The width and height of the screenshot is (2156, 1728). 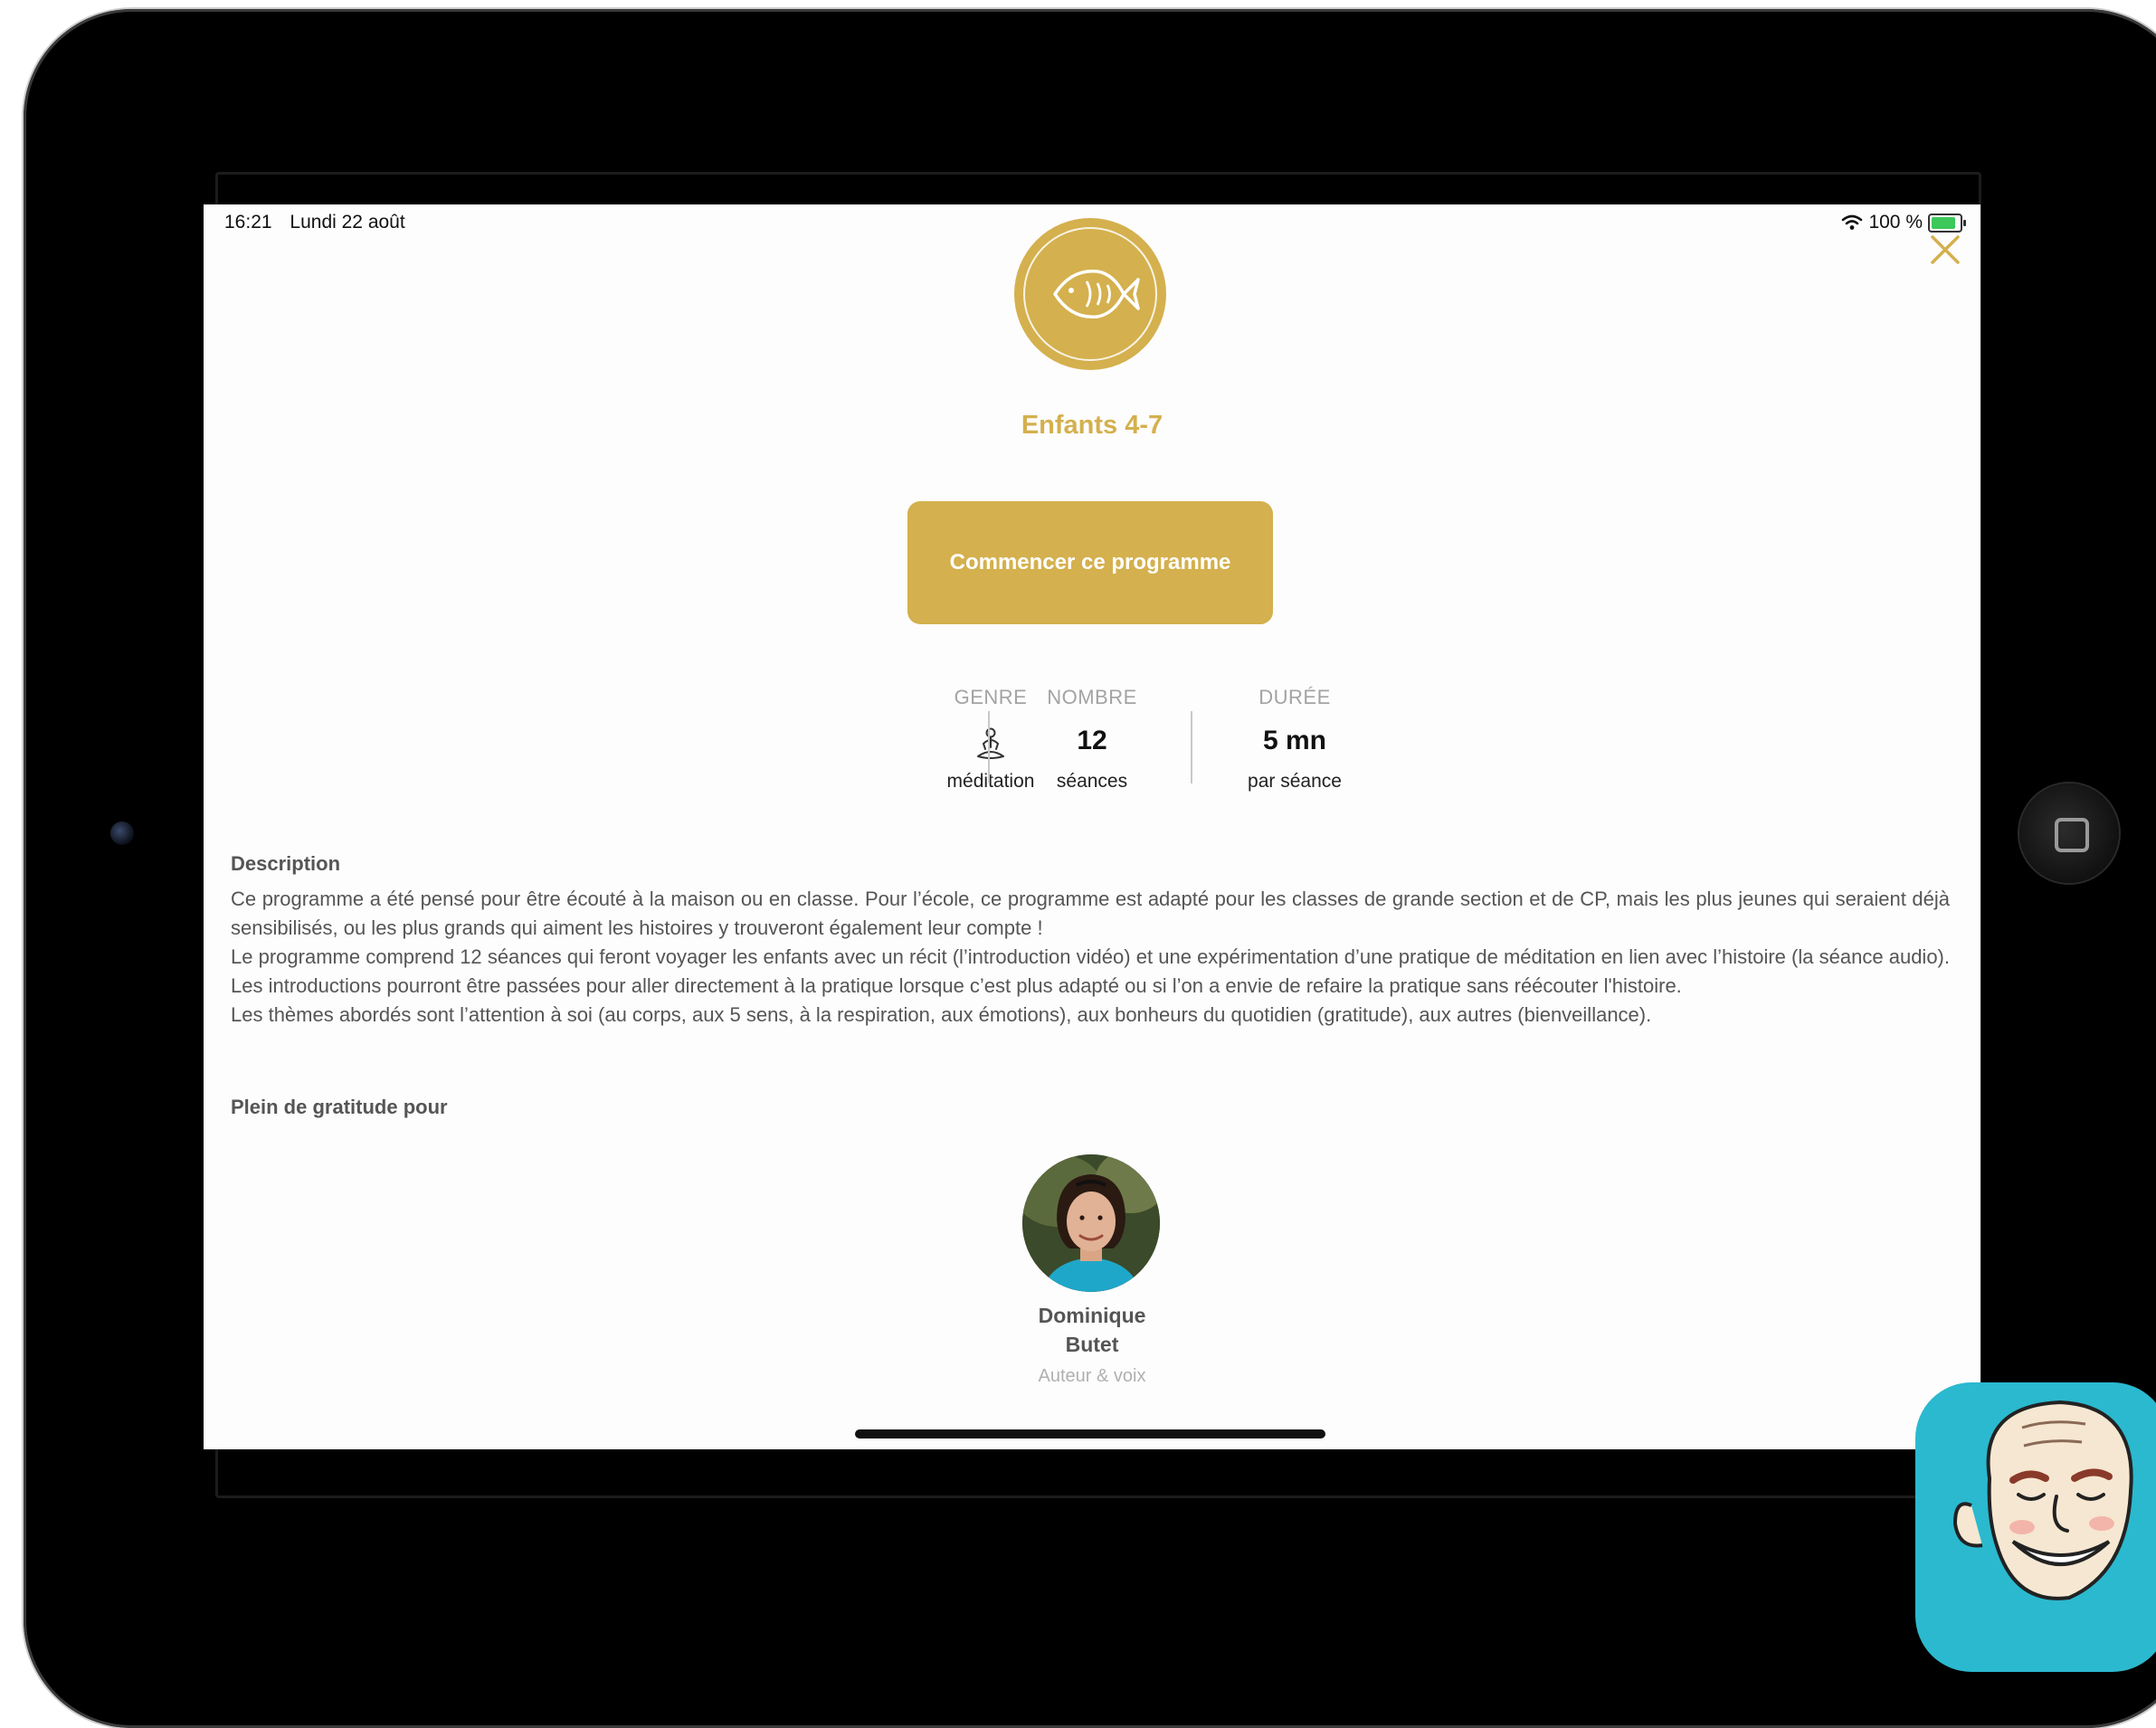 I want to click on home-indicator, so click(x=1090, y=1434).